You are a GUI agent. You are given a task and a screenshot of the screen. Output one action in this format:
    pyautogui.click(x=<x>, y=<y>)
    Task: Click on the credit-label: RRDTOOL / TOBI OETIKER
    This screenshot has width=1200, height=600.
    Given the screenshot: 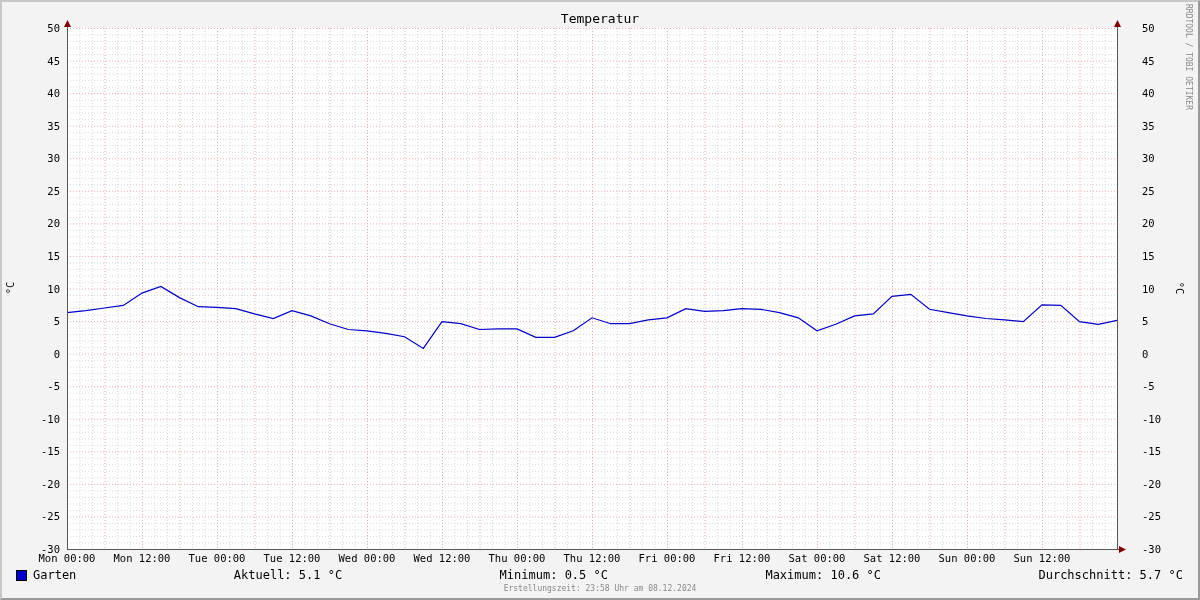 What is the action you would take?
    pyautogui.click(x=1188, y=57)
    